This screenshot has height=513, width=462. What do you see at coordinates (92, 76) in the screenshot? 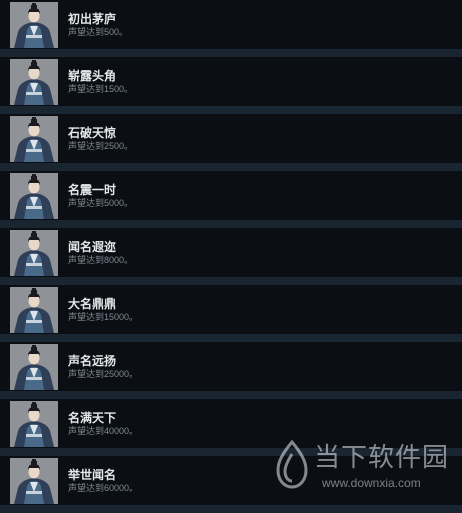
I see `achievement-title: 崭露头角` at bounding box center [92, 76].